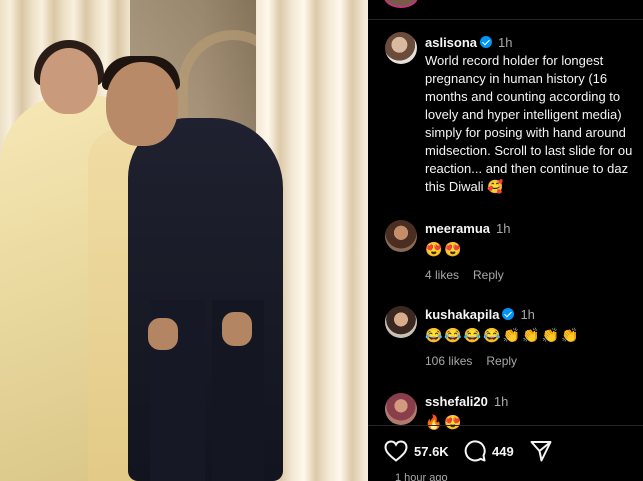 This screenshot has width=643, height=481. I want to click on comment-username: sshefali20, so click(456, 401).